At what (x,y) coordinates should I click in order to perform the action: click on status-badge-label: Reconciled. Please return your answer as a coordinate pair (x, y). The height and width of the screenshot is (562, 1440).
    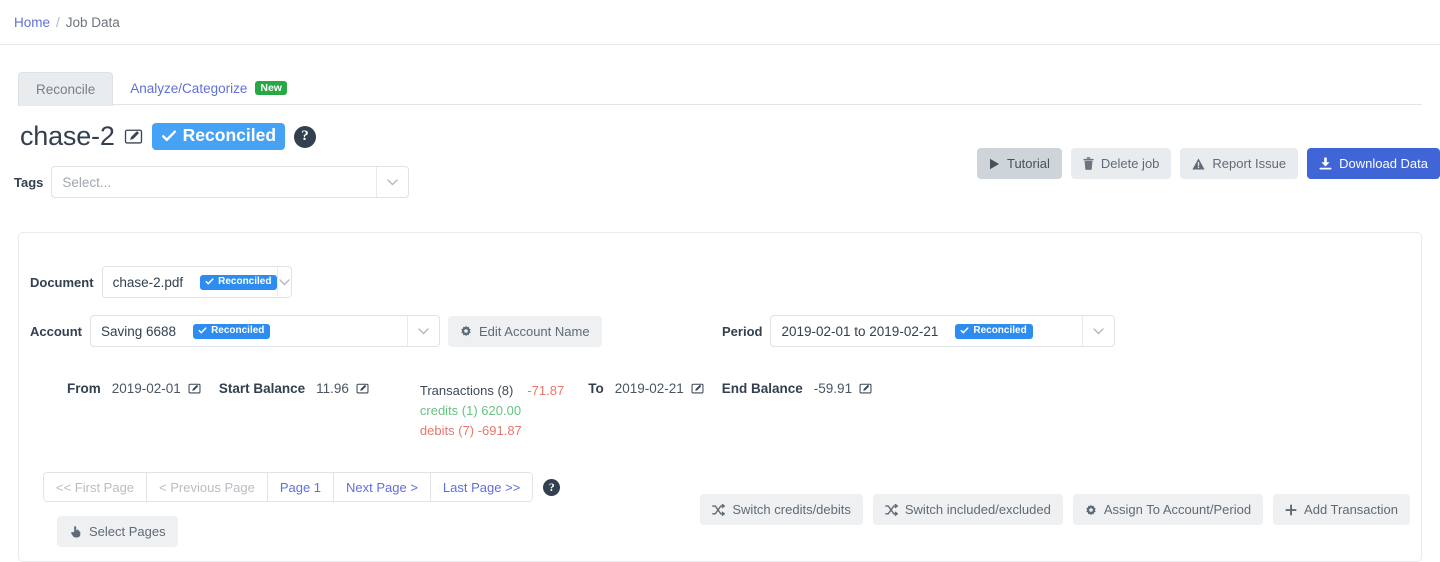
    Looking at the image, I should click on (229, 135).